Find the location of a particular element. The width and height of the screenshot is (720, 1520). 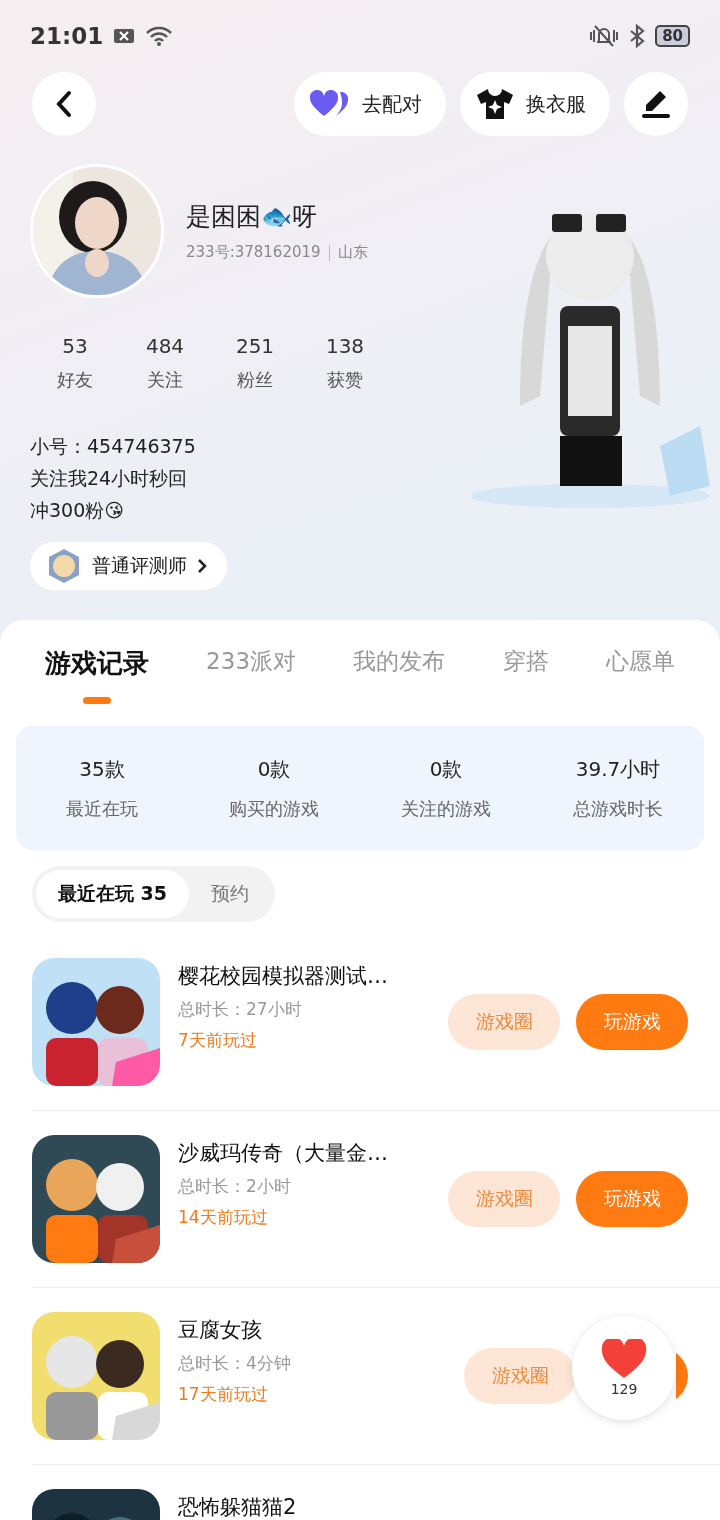

summary-label: 总游戏时长 is located at coordinates (618, 808).